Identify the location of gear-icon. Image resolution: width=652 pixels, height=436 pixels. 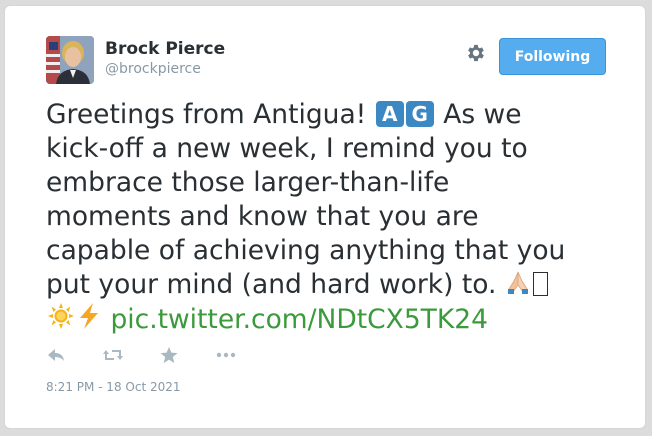
(476, 53).